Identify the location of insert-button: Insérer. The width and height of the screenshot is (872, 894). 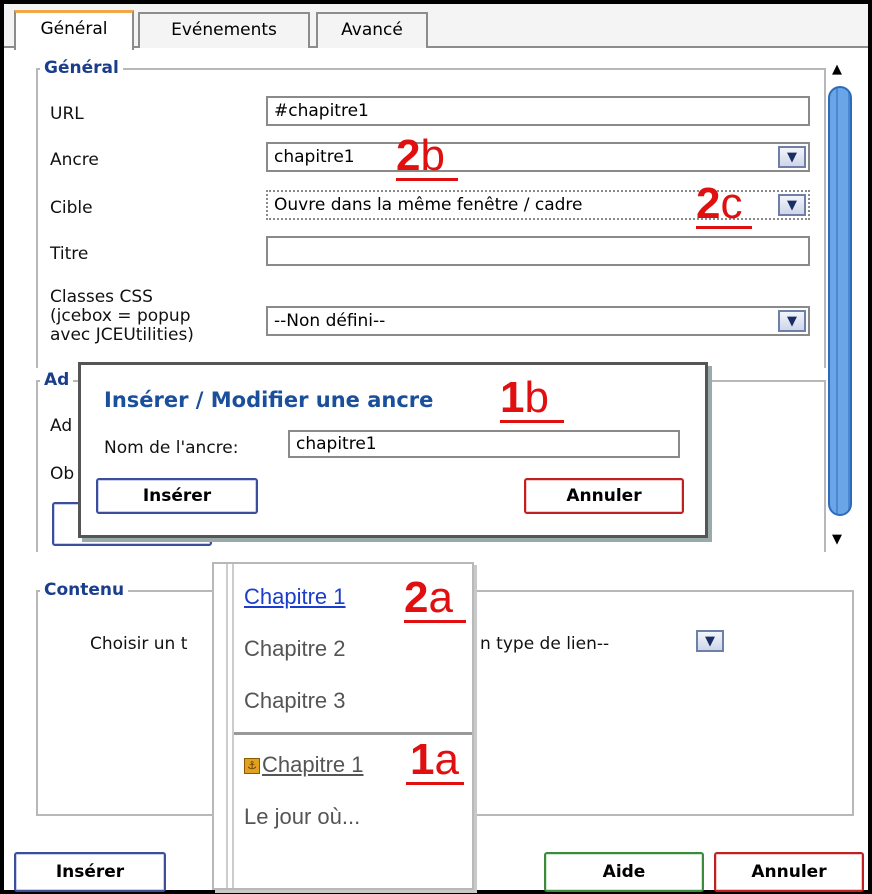
(90, 872).